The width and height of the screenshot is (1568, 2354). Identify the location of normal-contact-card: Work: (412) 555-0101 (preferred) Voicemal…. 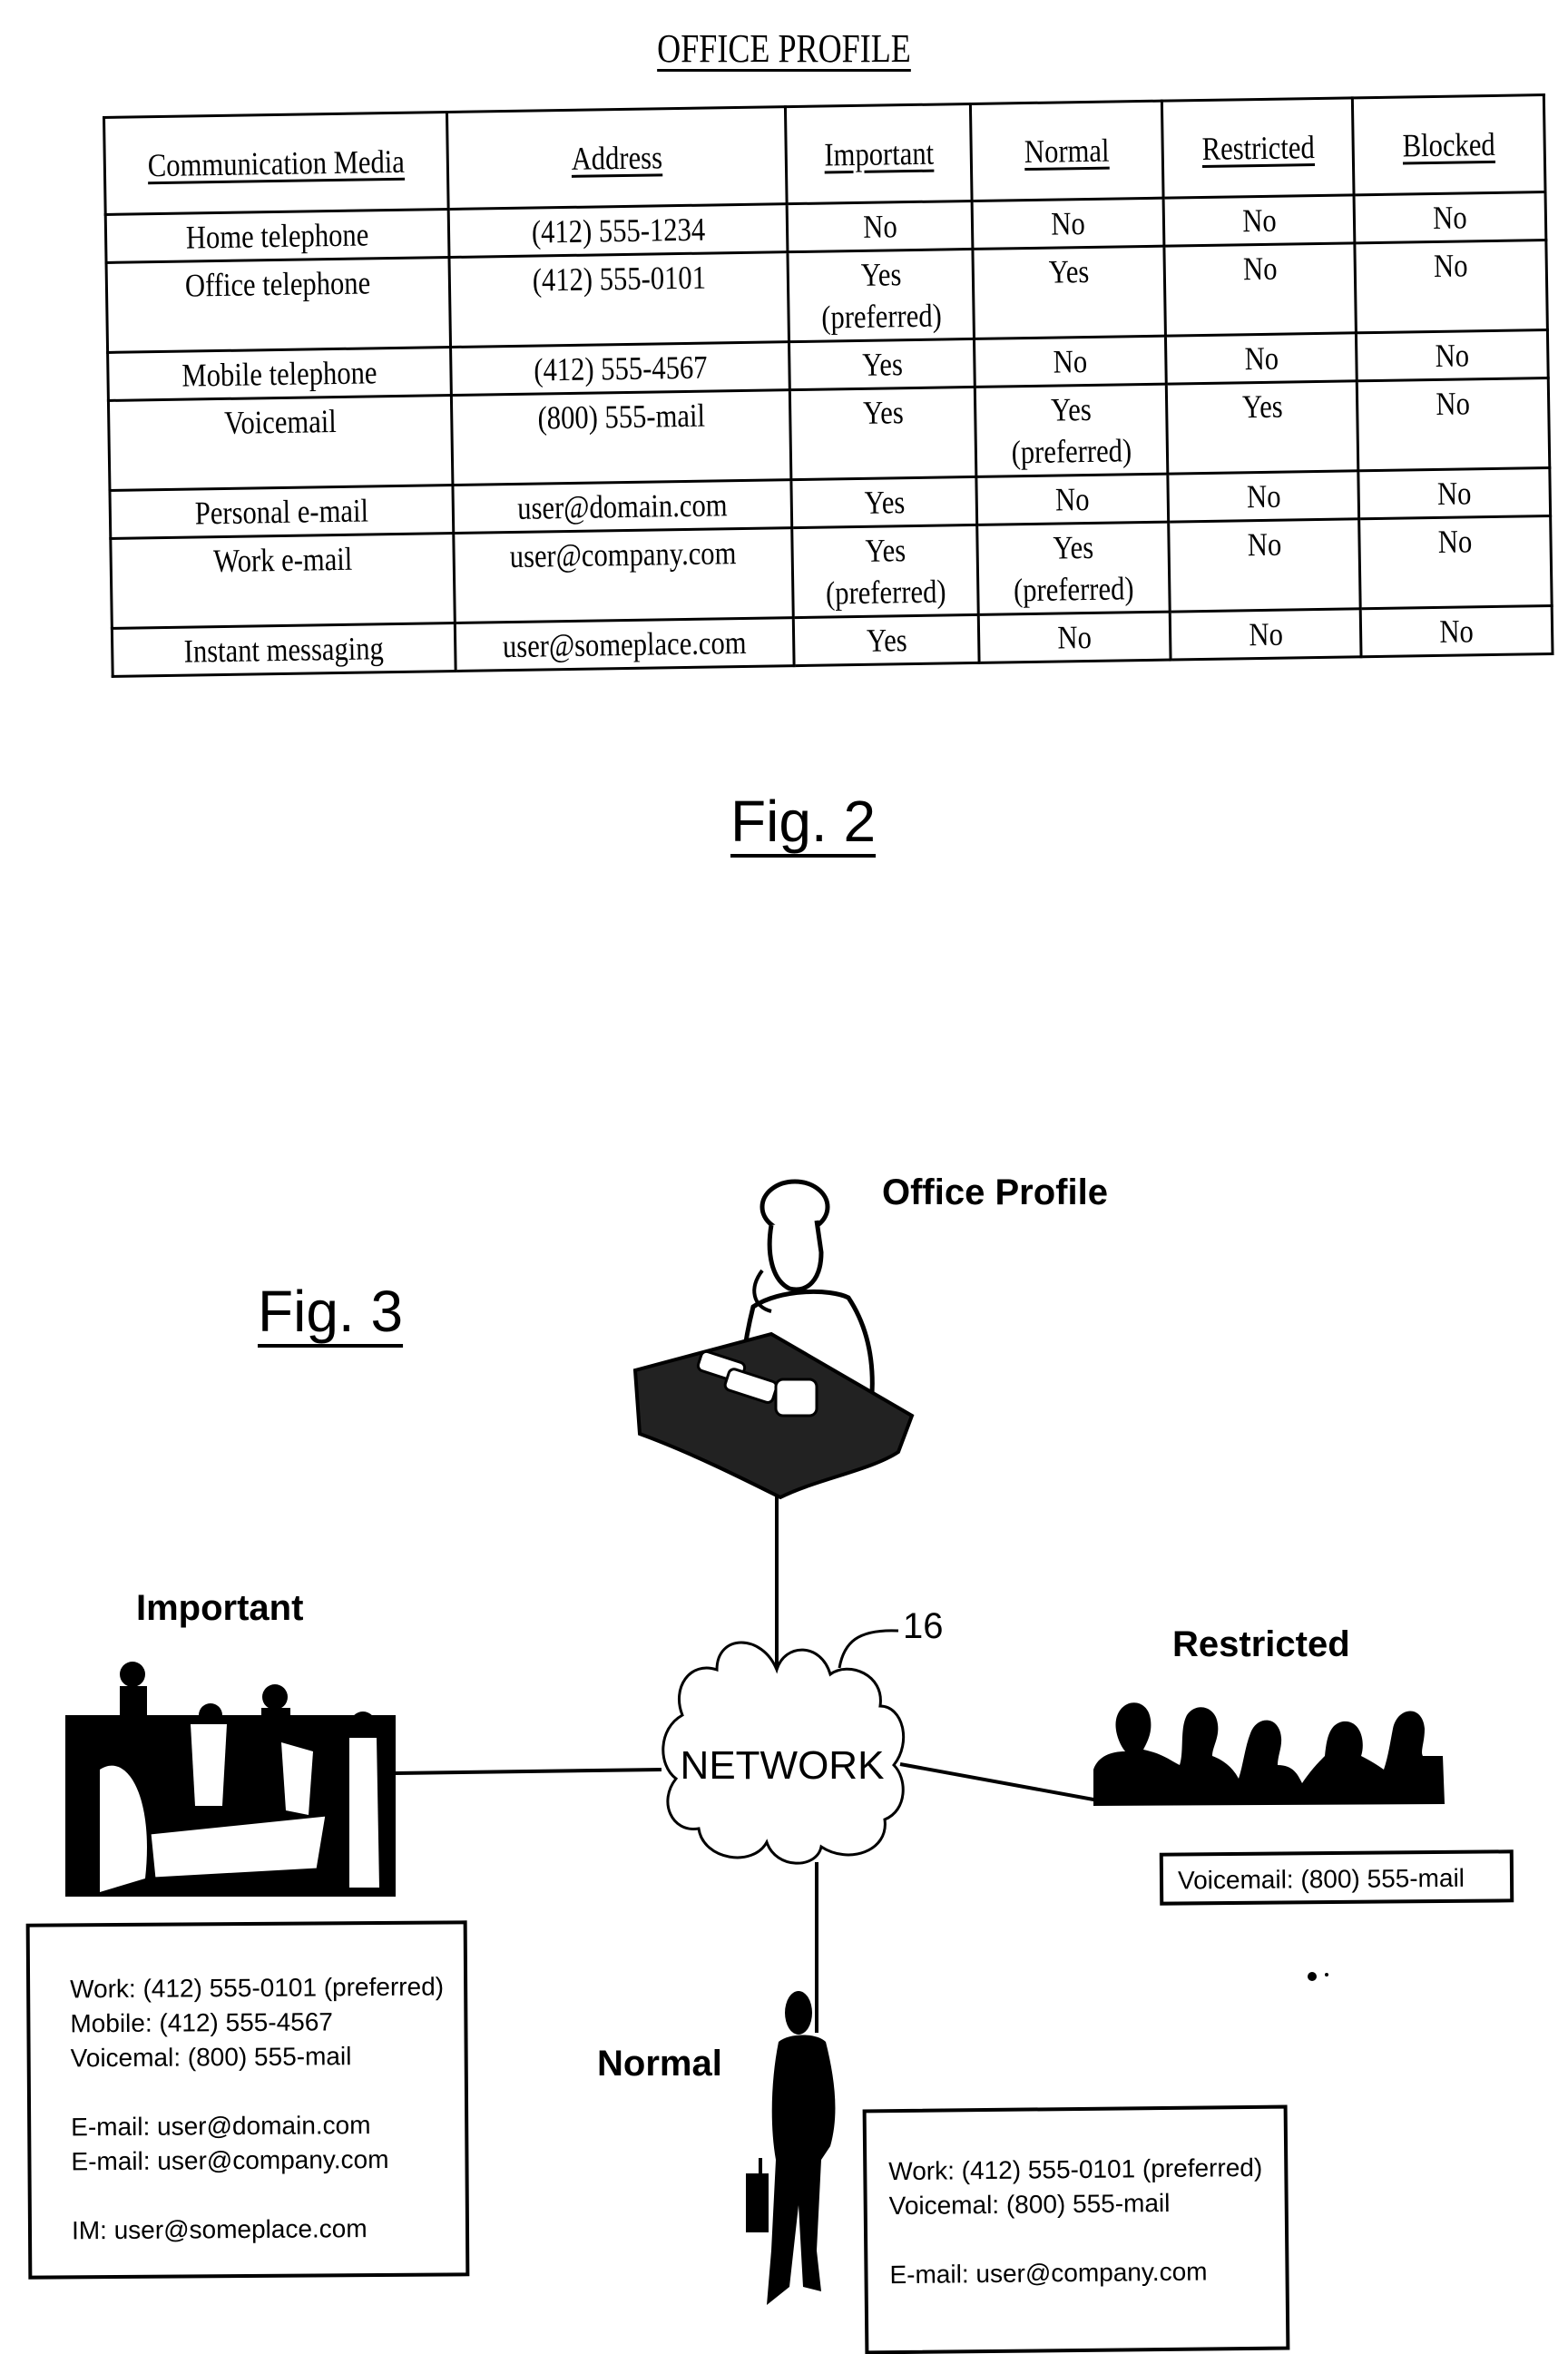
(1076, 2229).